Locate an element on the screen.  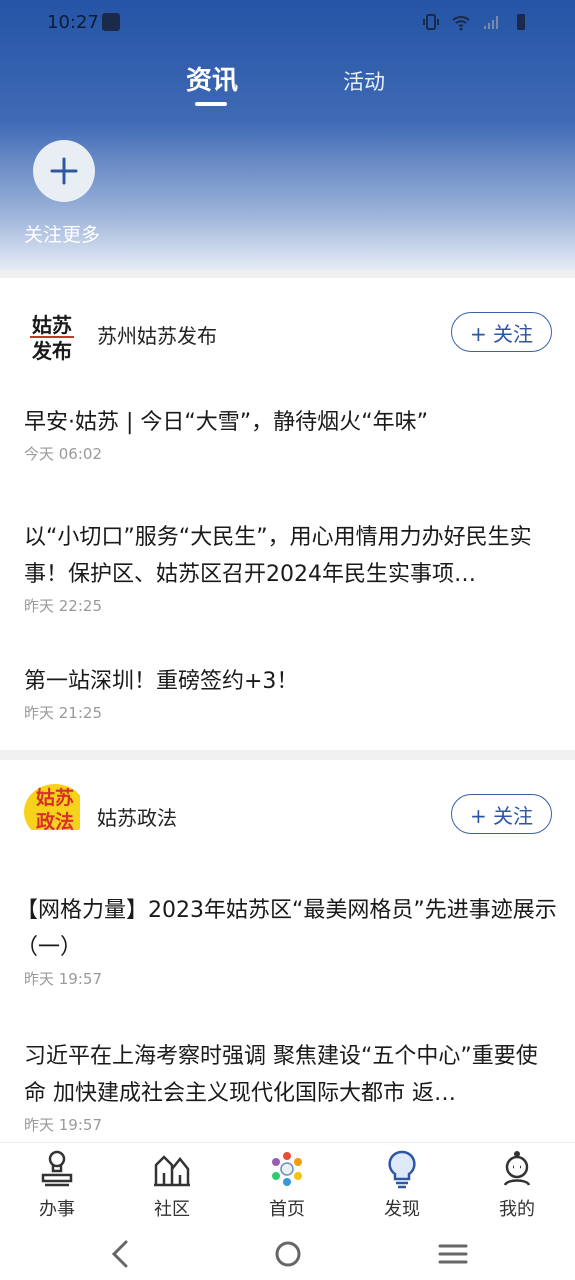
source-name: 苏州姑苏发布 is located at coordinates (157, 334).